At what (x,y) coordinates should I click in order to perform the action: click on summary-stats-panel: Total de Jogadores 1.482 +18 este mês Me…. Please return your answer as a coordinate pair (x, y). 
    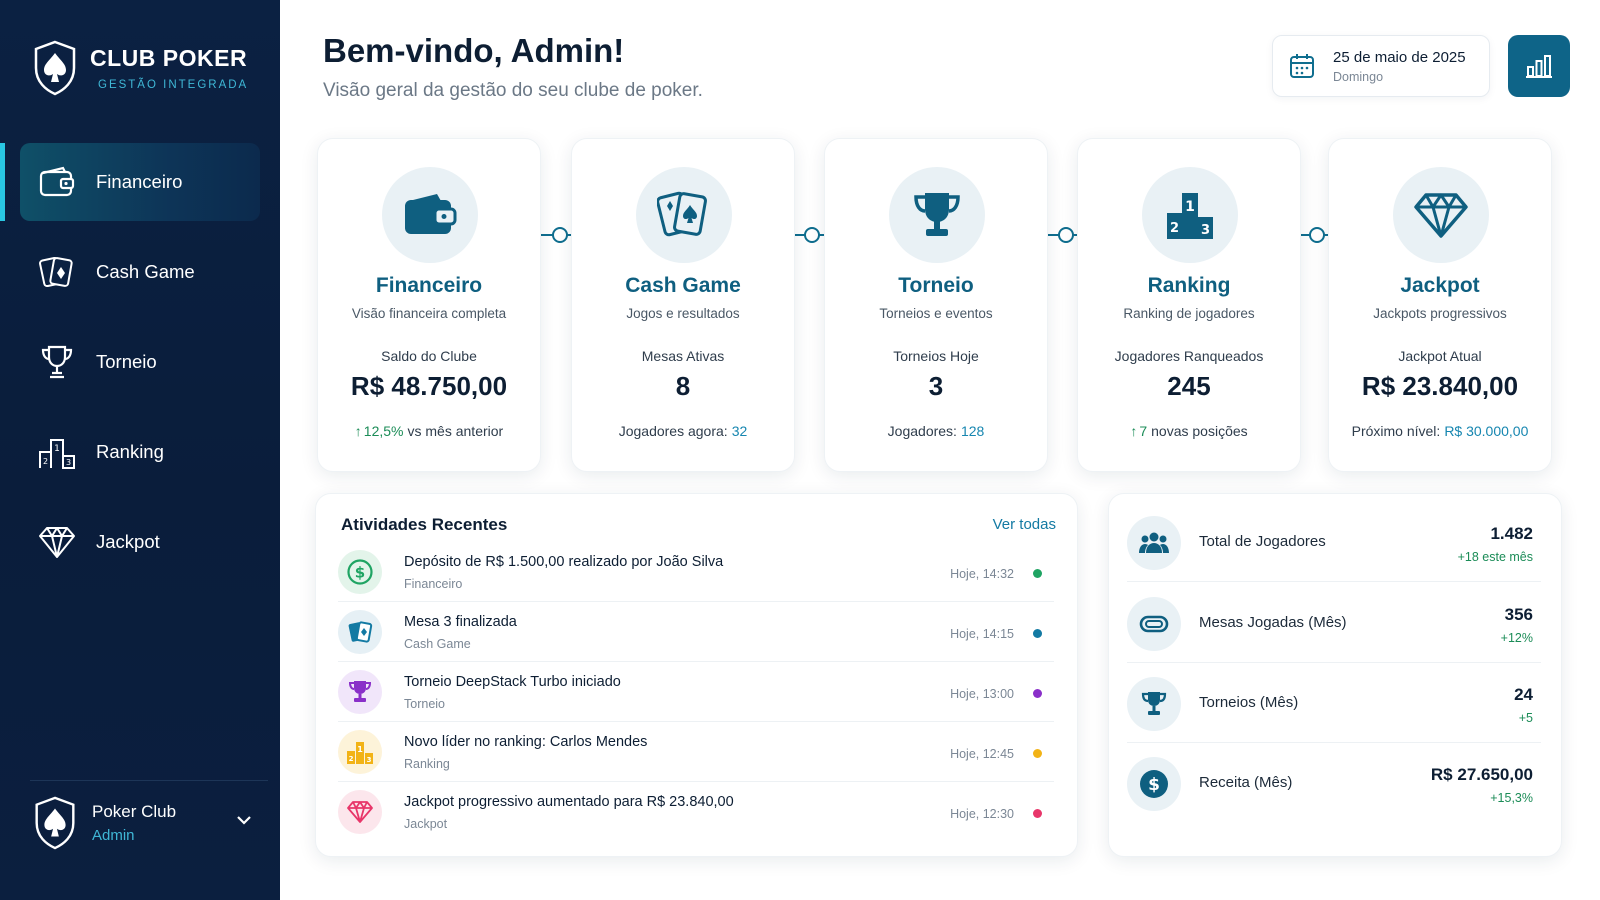
    Looking at the image, I should click on (1335, 675).